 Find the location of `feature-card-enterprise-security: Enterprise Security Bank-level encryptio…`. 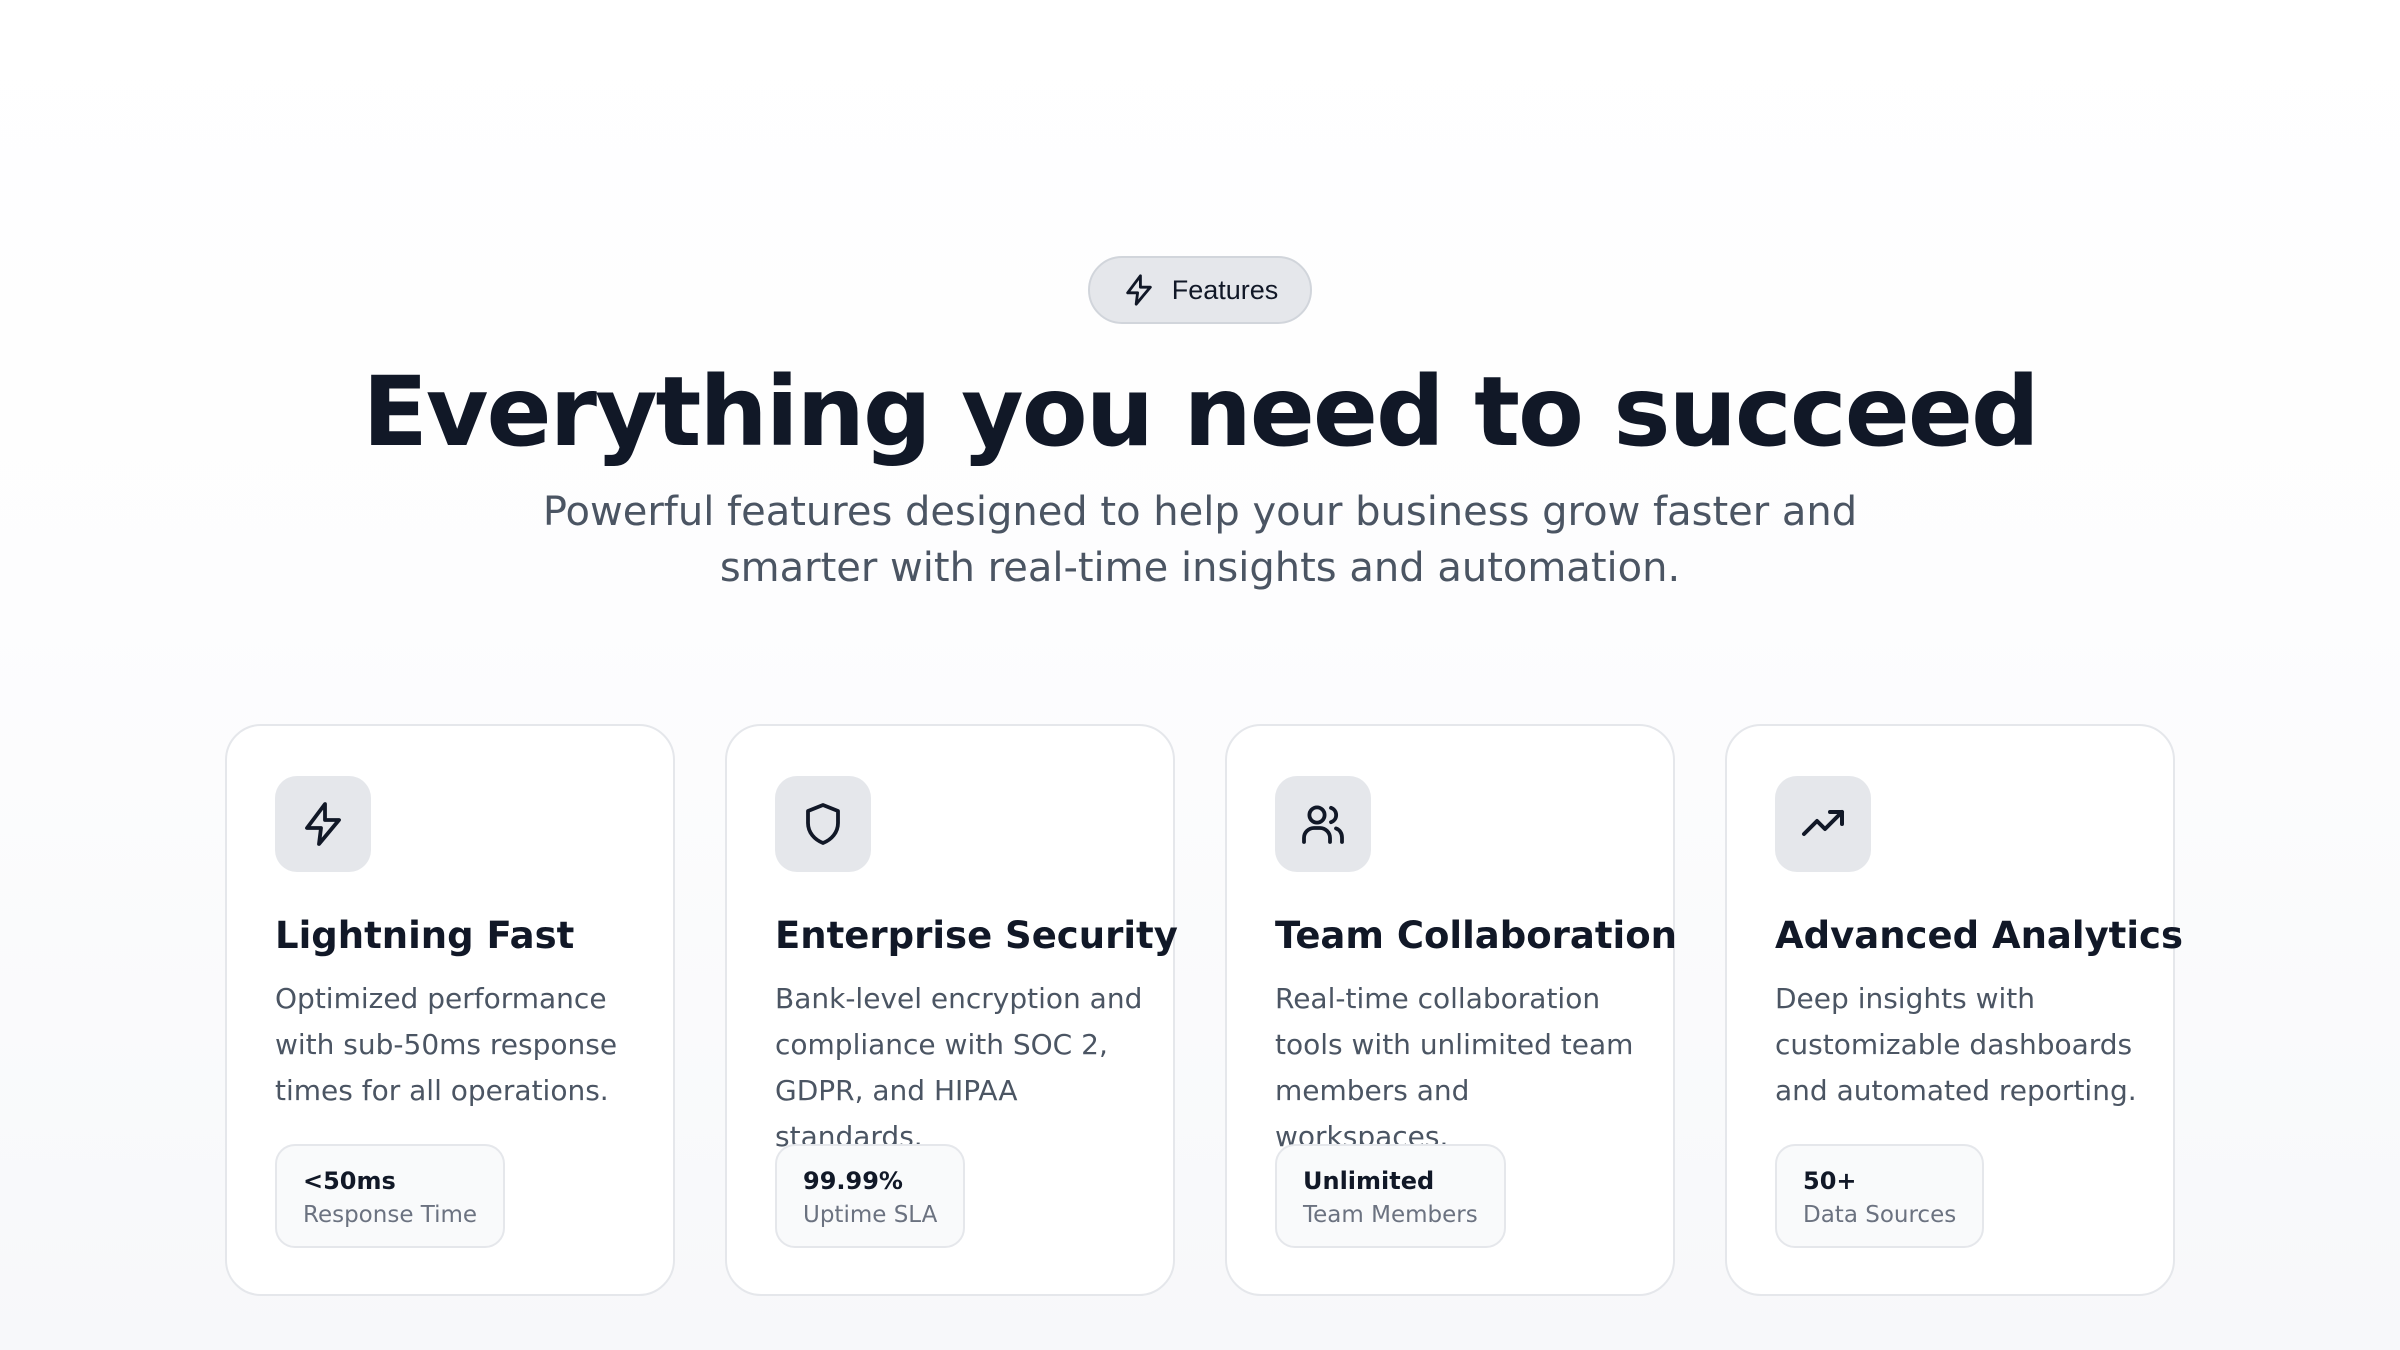

feature-card-enterprise-security: Enterprise Security Bank-level encryptio… is located at coordinates (951, 1010).